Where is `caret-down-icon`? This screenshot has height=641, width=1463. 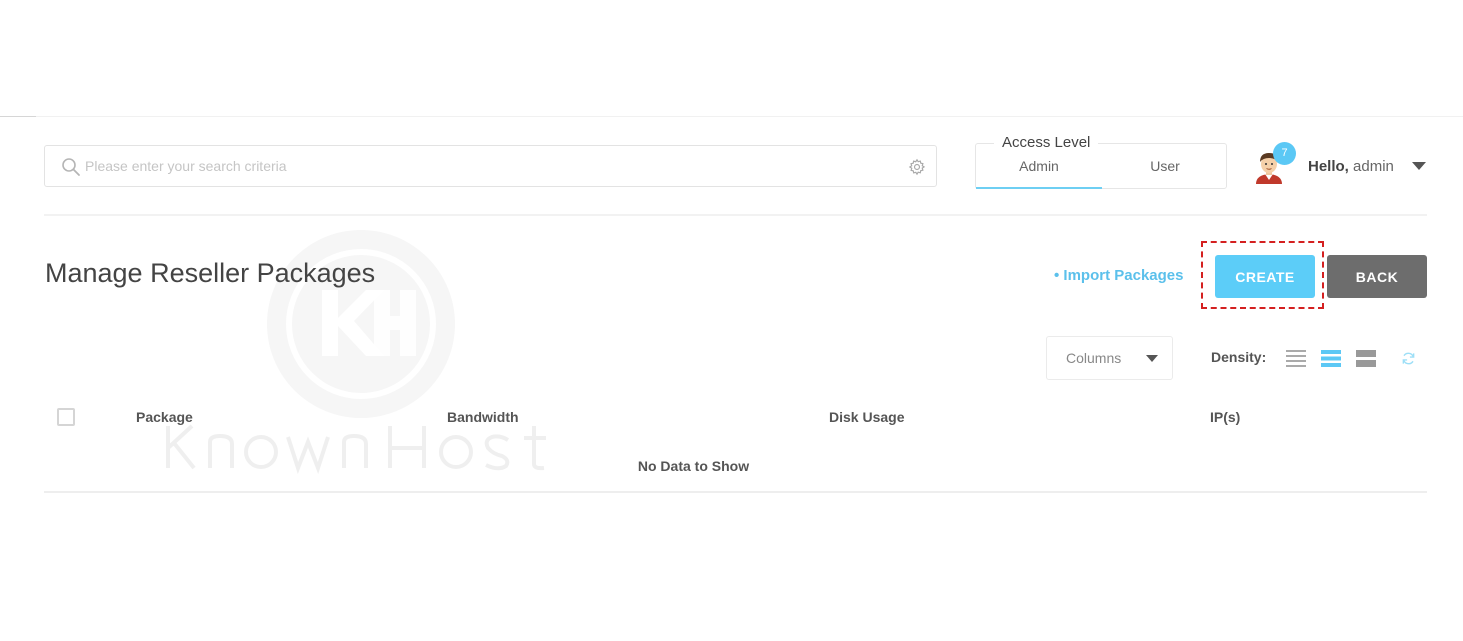
caret-down-icon is located at coordinates (1152, 358).